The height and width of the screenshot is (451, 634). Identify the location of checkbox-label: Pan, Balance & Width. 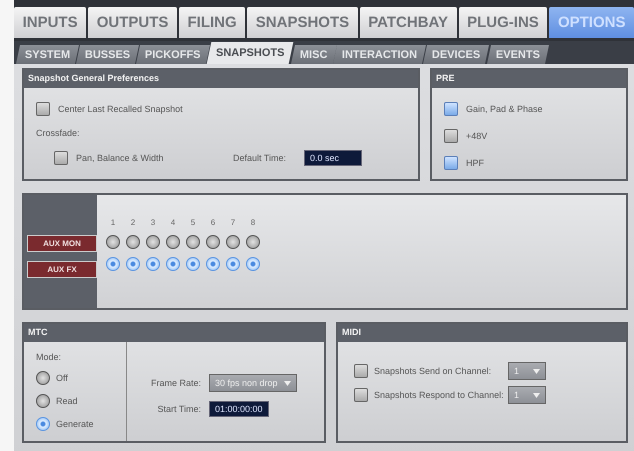
(120, 158).